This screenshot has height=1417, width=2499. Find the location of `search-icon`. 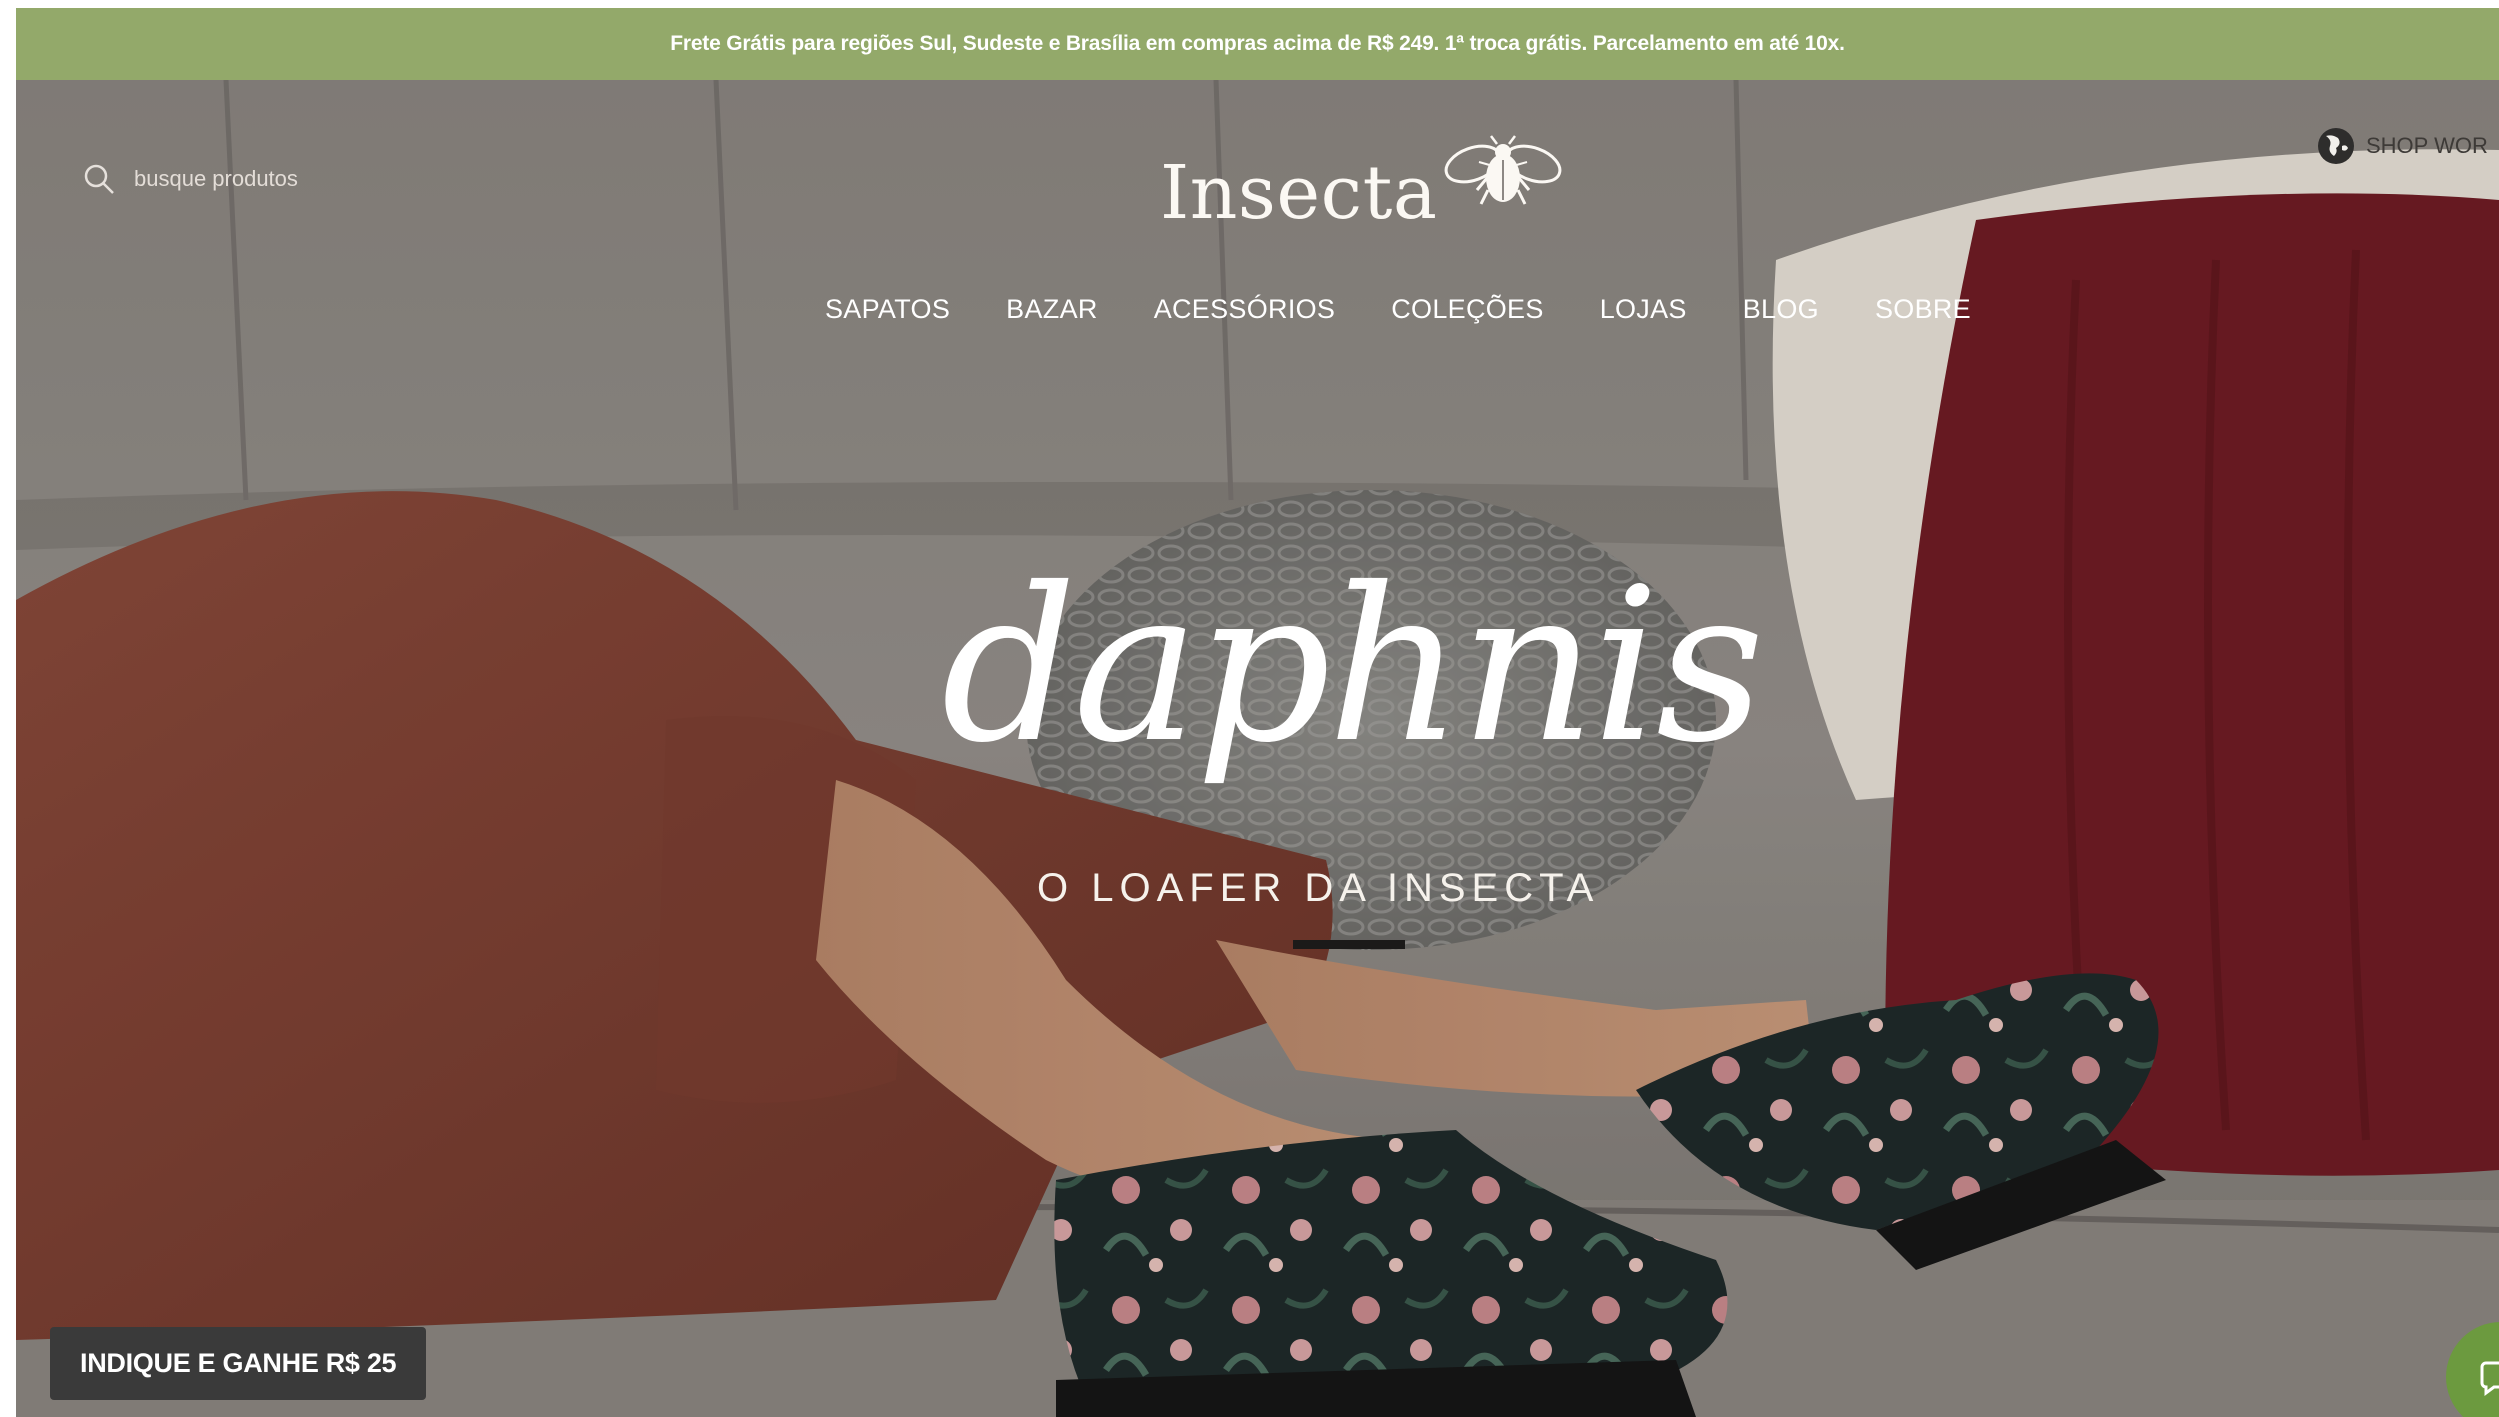

search-icon is located at coordinates (99, 179).